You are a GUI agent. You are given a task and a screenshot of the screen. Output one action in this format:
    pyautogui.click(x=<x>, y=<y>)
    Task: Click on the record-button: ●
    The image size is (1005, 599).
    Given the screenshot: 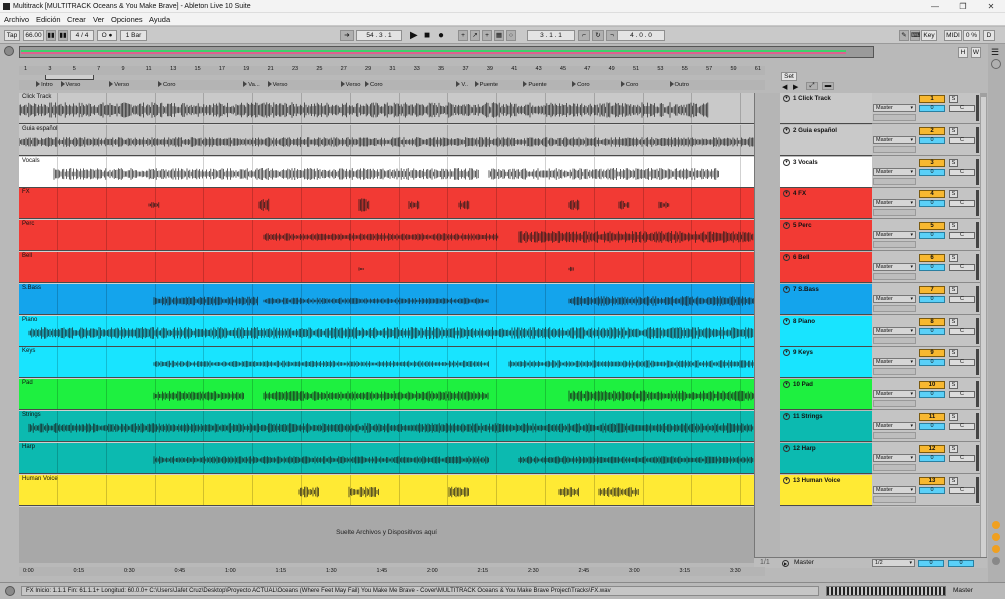 What is the action you would take?
    pyautogui.click(x=441, y=35)
    